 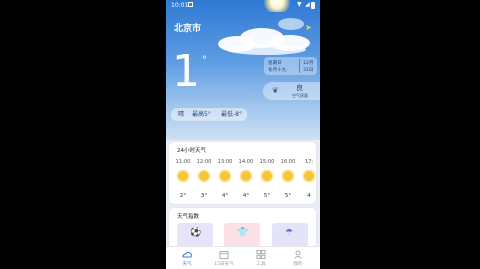 I want to click on hour-temp: 2°, so click(x=183, y=196).